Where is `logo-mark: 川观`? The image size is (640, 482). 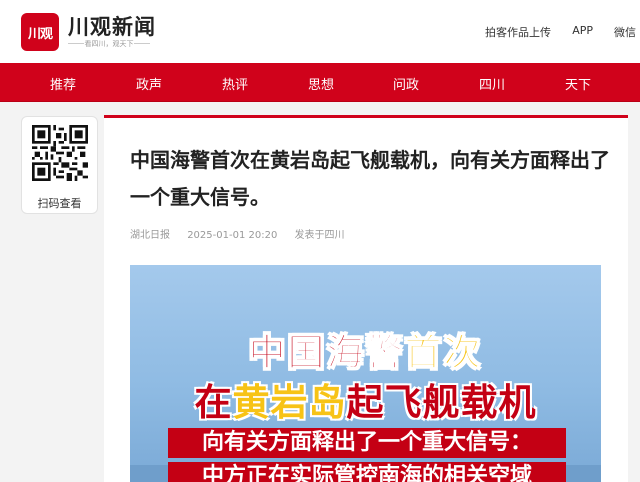
logo-mark: 川观 is located at coordinates (40, 32).